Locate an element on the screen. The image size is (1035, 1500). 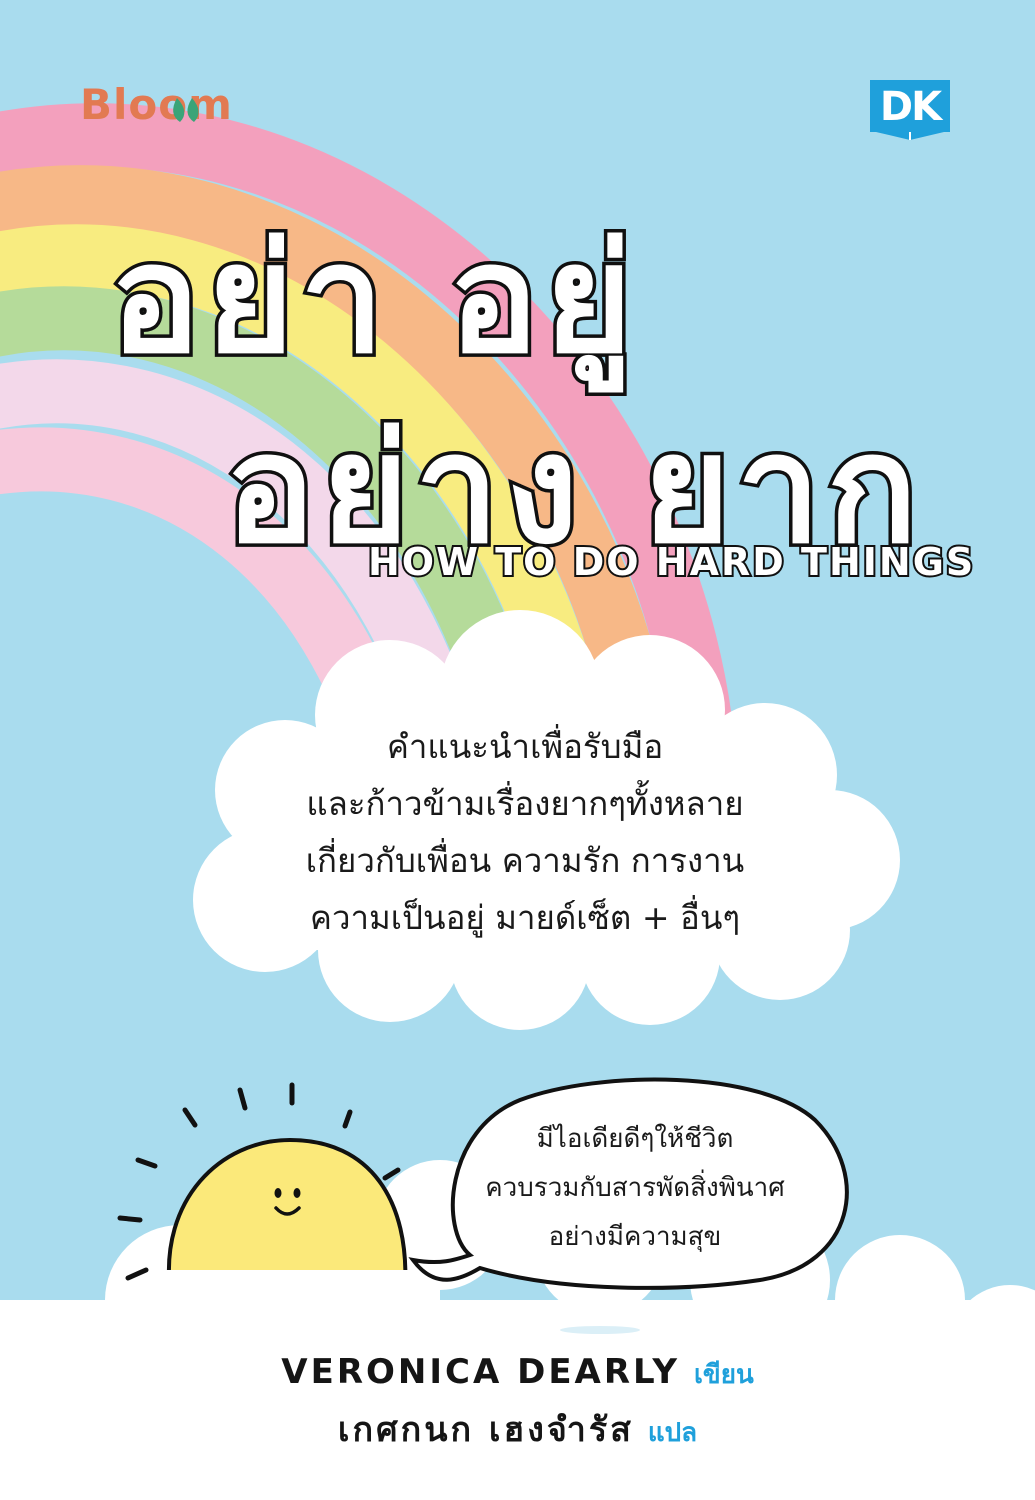
speech-line: ควบรวมกับสารพัดสิ่งพินาศ is located at coordinates (635, 1188).